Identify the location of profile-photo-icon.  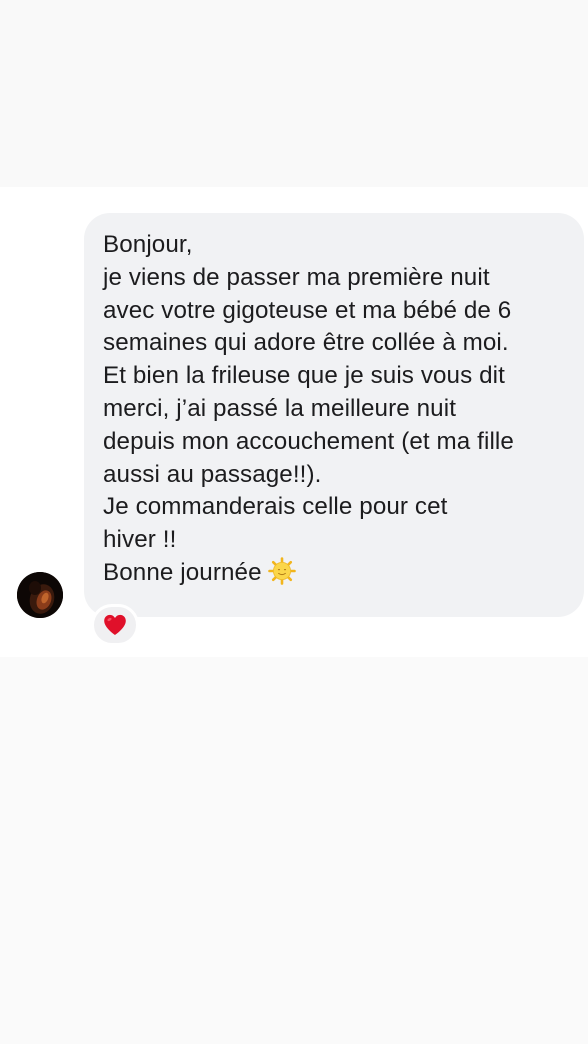
(40, 595).